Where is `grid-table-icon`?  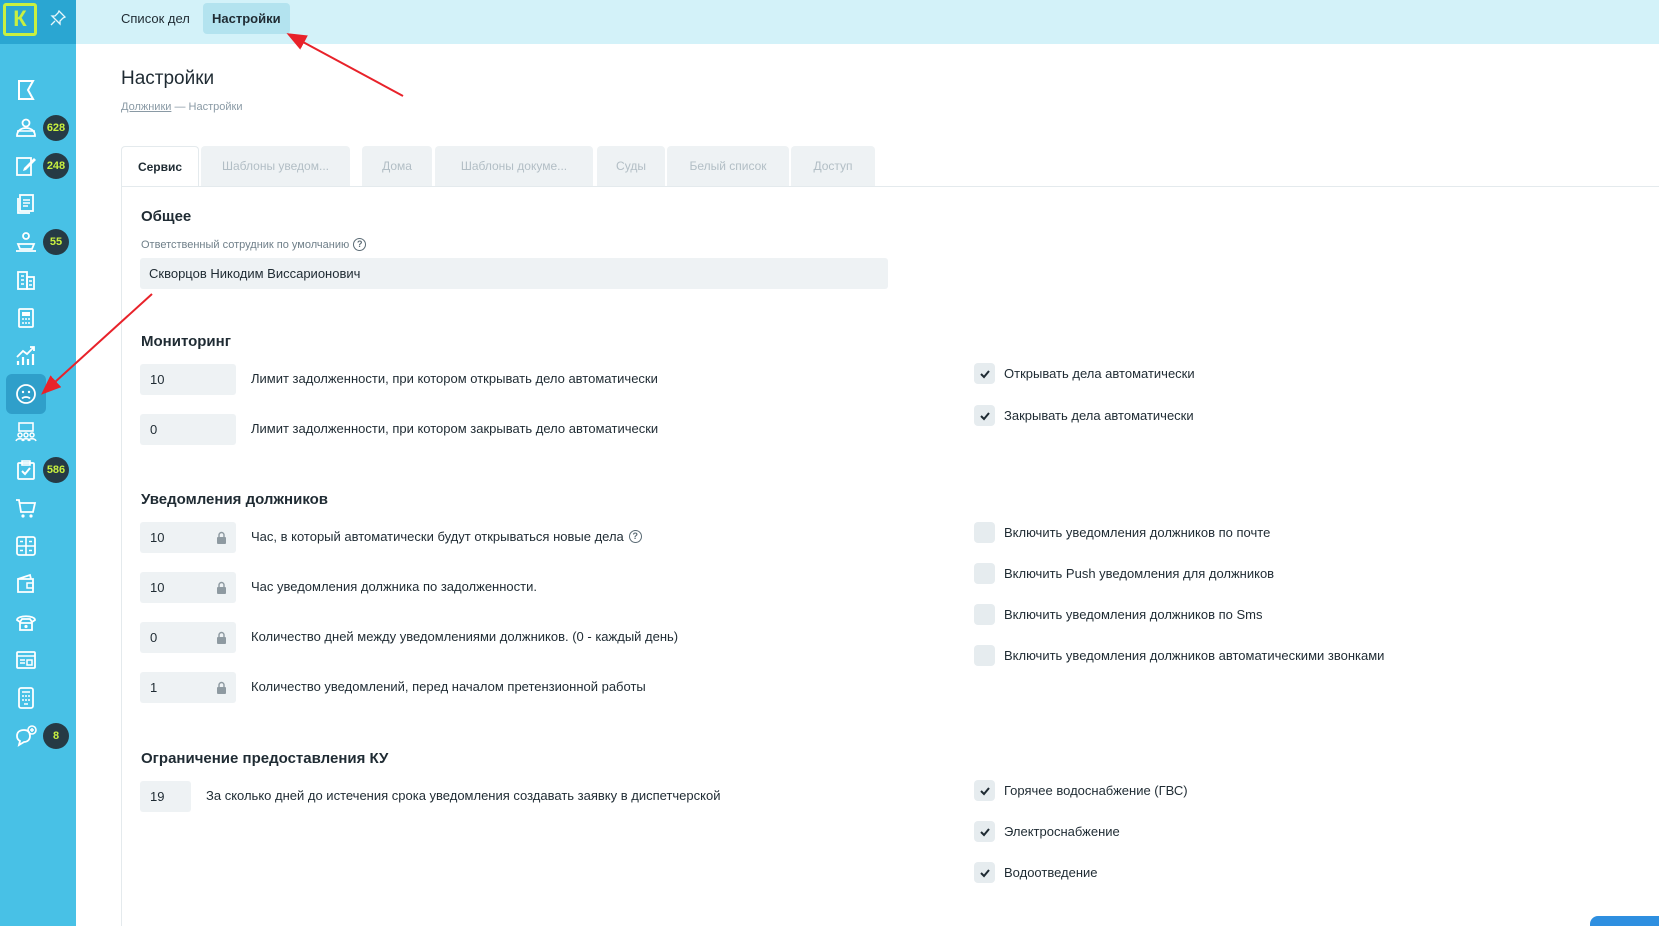 grid-table-icon is located at coordinates (26, 546).